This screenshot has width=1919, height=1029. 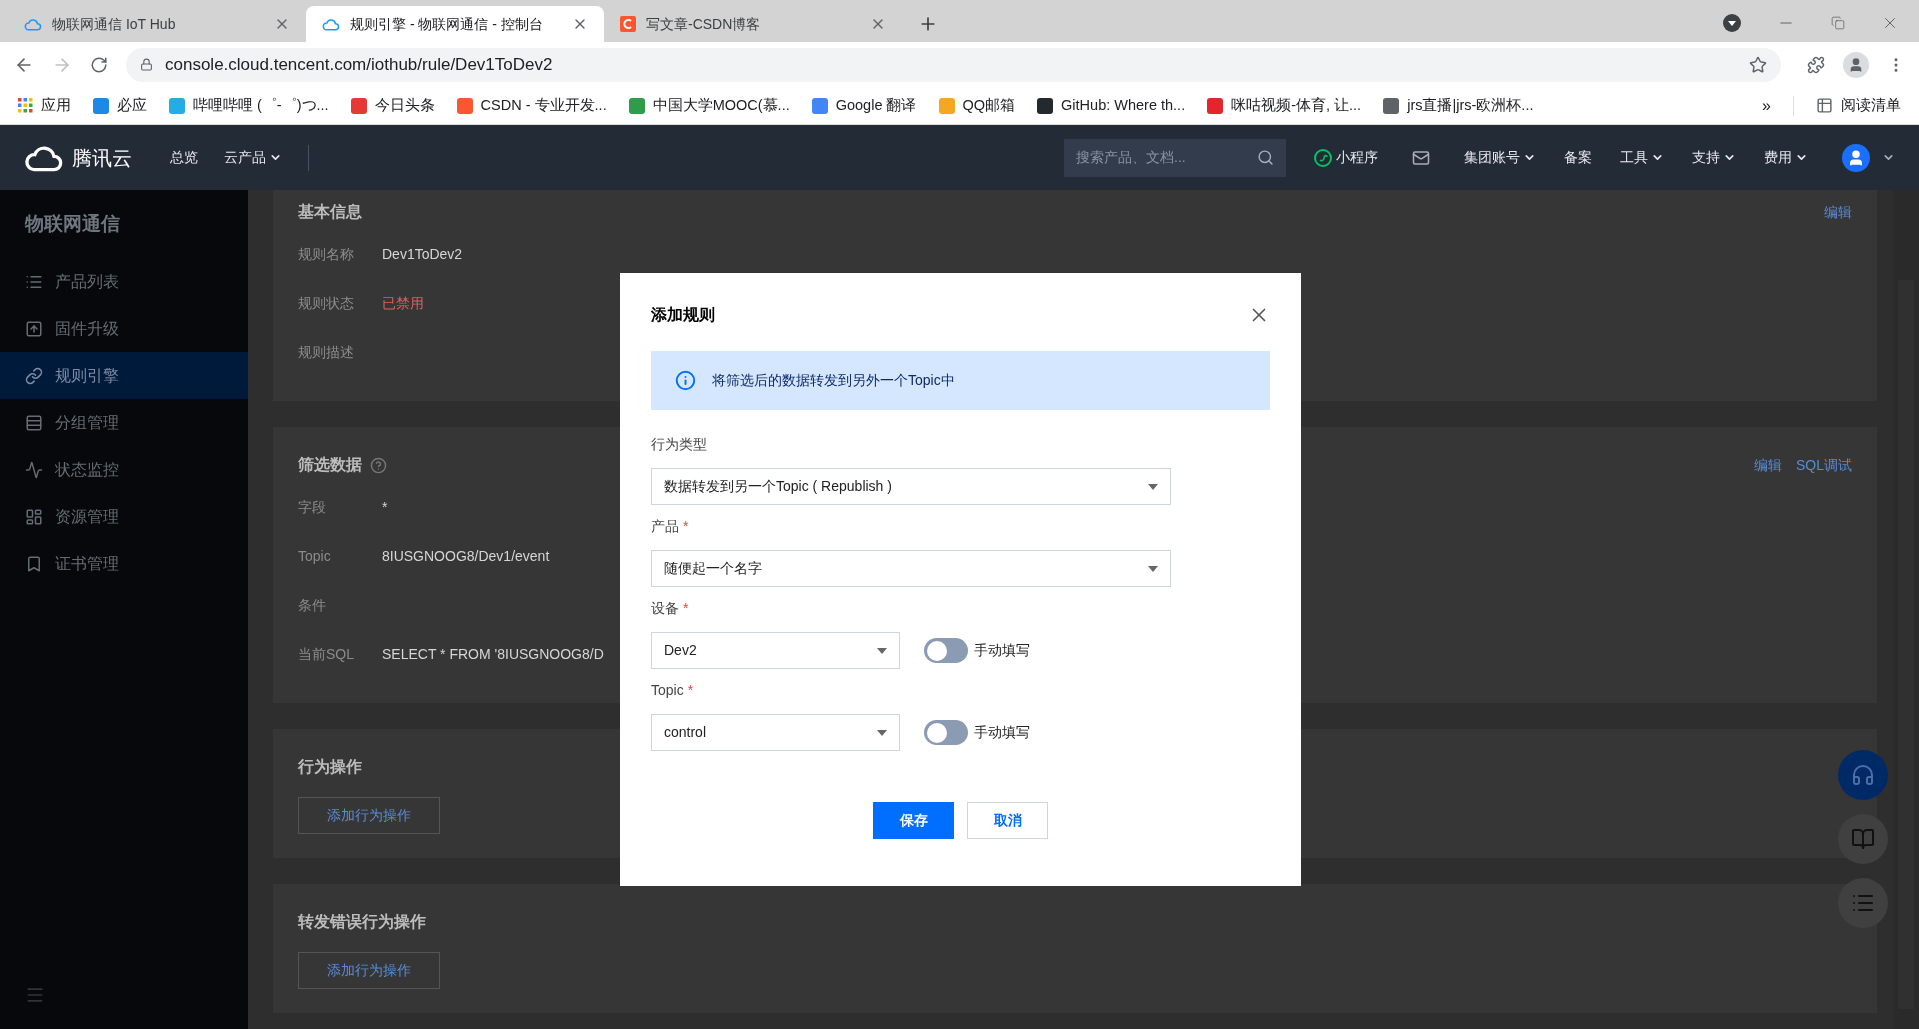 What do you see at coordinates (704, 24) in the screenshot?
I see `tab-title: 写文章-CSDN博客` at bounding box center [704, 24].